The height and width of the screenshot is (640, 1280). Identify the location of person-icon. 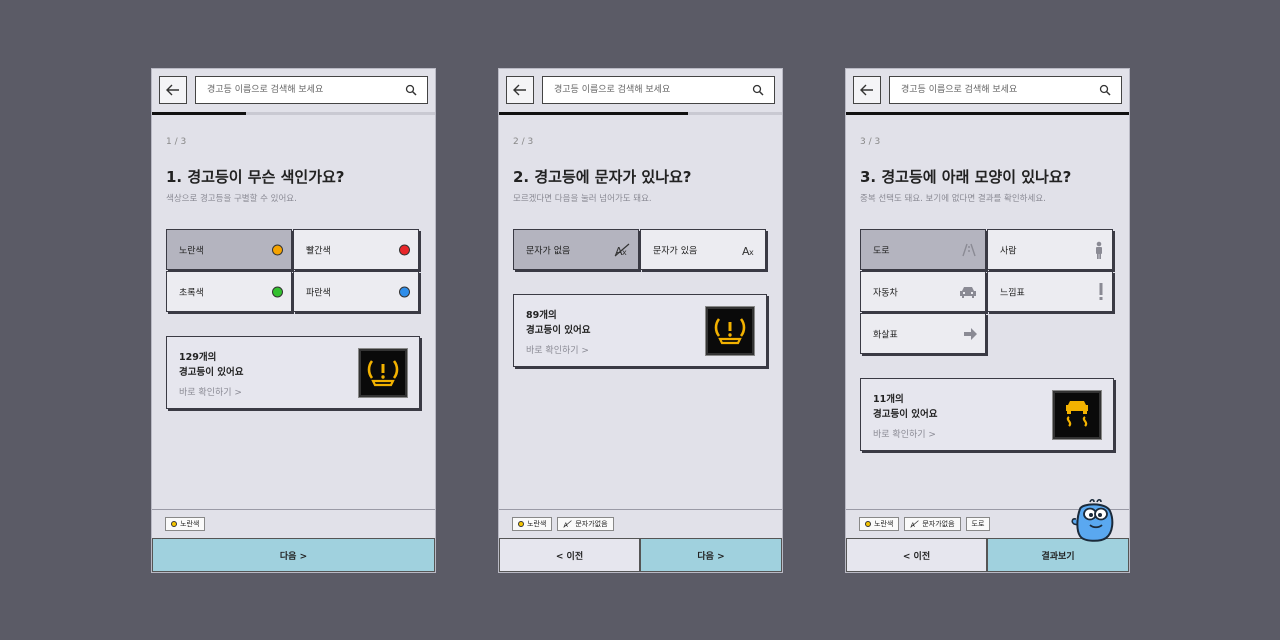
(1099, 250).